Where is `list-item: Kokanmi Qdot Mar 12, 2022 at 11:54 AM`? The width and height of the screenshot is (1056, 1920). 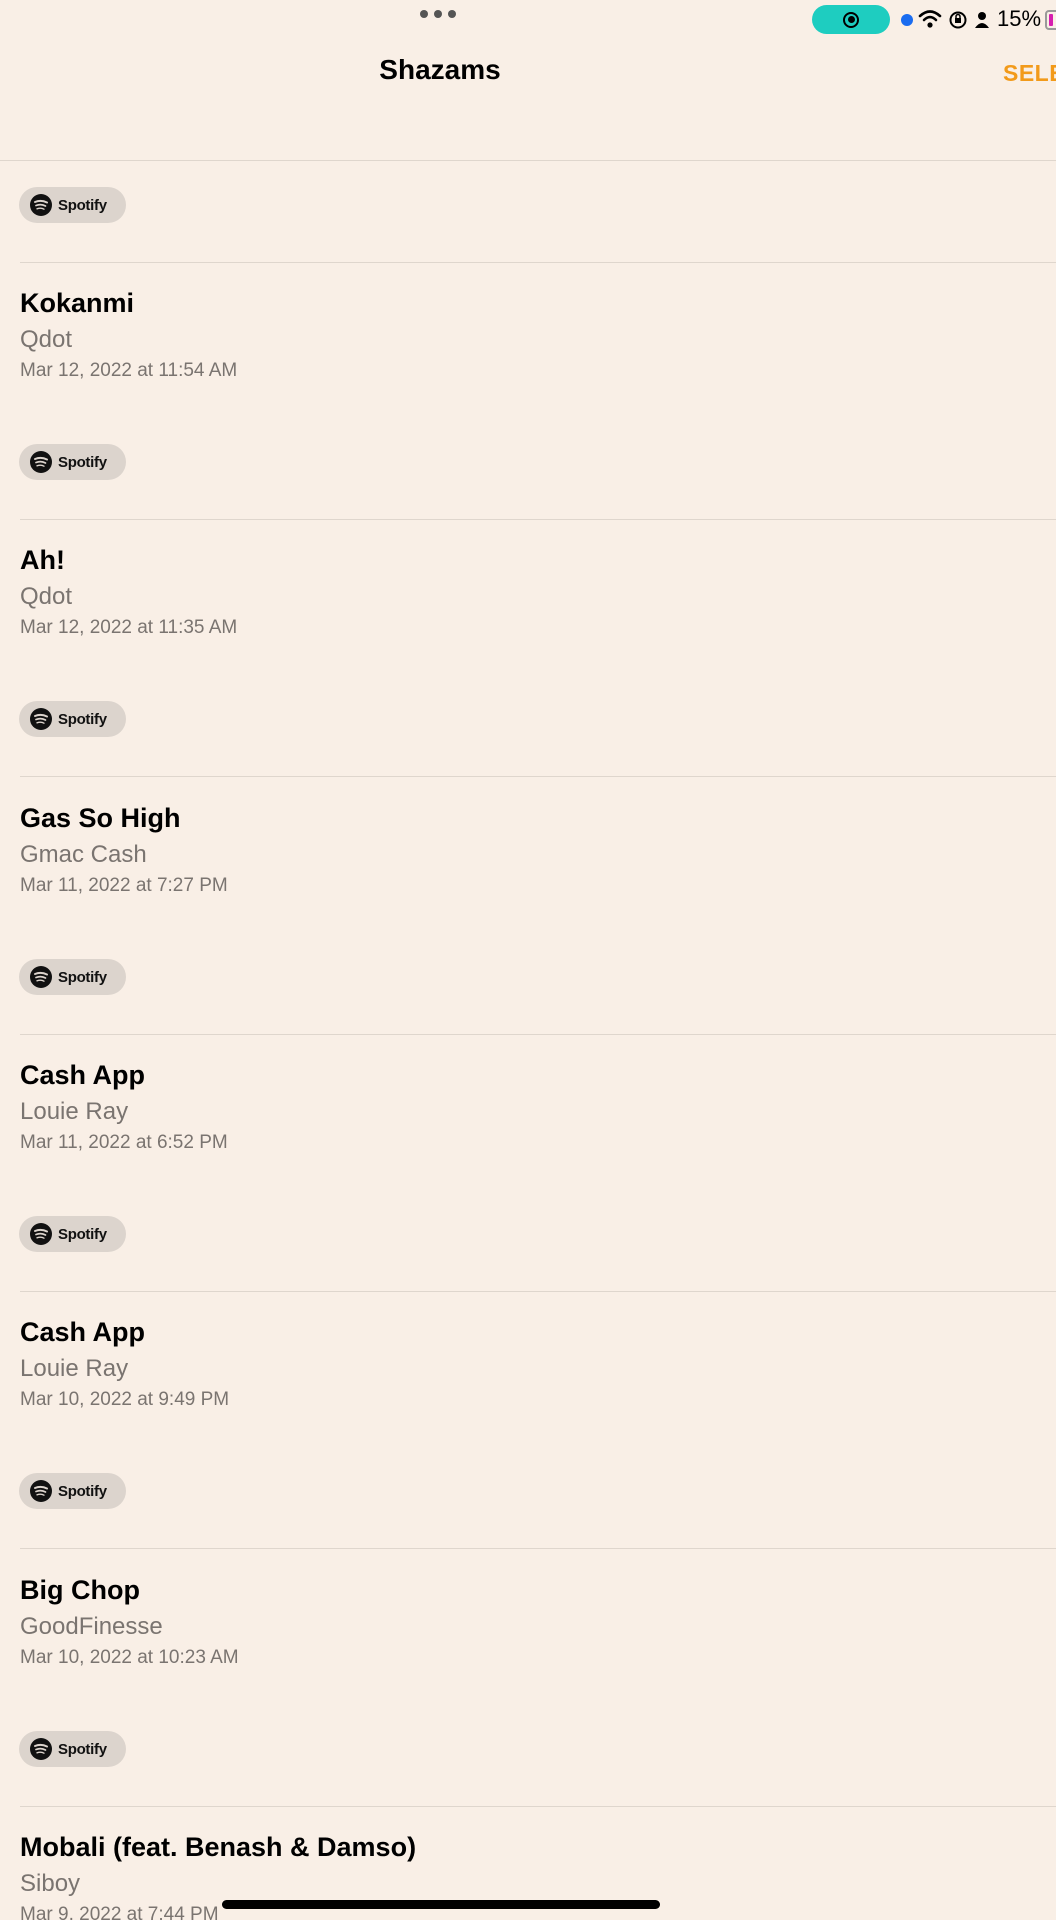 list-item: Kokanmi Qdot Mar 12, 2022 at 11:54 AM is located at coordinates (520, 334).